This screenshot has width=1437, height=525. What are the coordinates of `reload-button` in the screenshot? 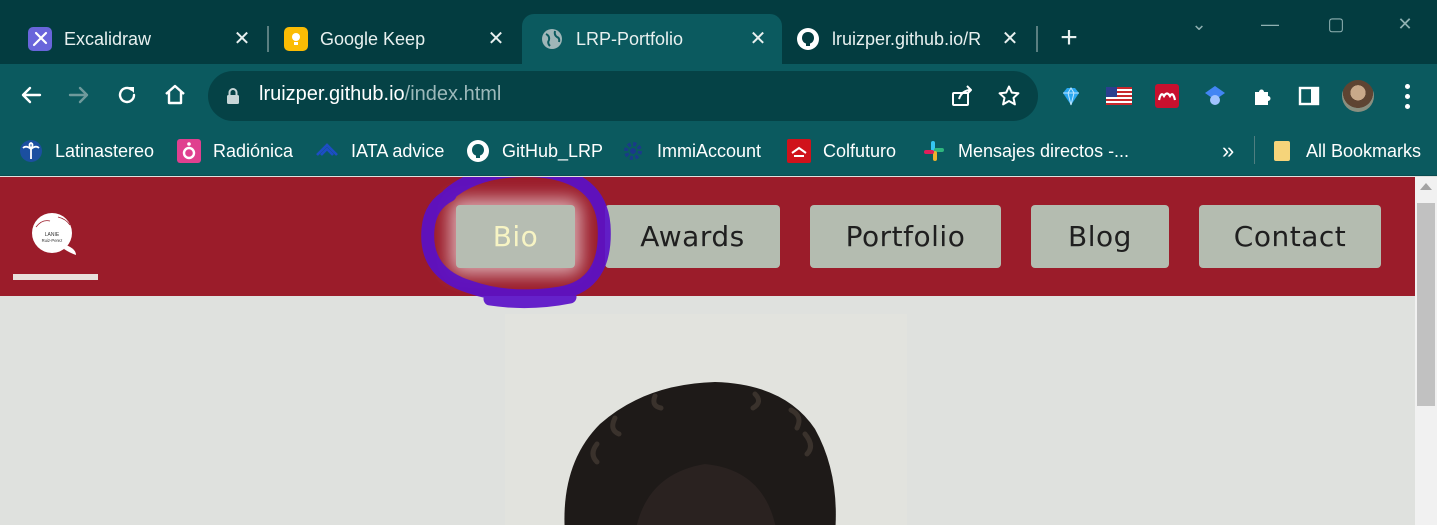 It's located at (127, 95).